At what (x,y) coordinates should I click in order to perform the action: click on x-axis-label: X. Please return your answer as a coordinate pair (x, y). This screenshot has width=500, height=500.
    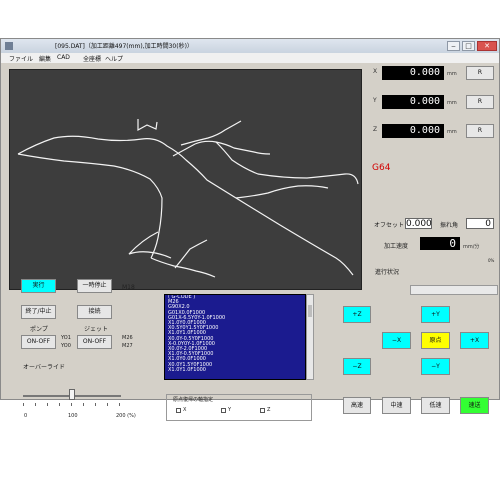
    Looking at the image, I should click on (375, 71).